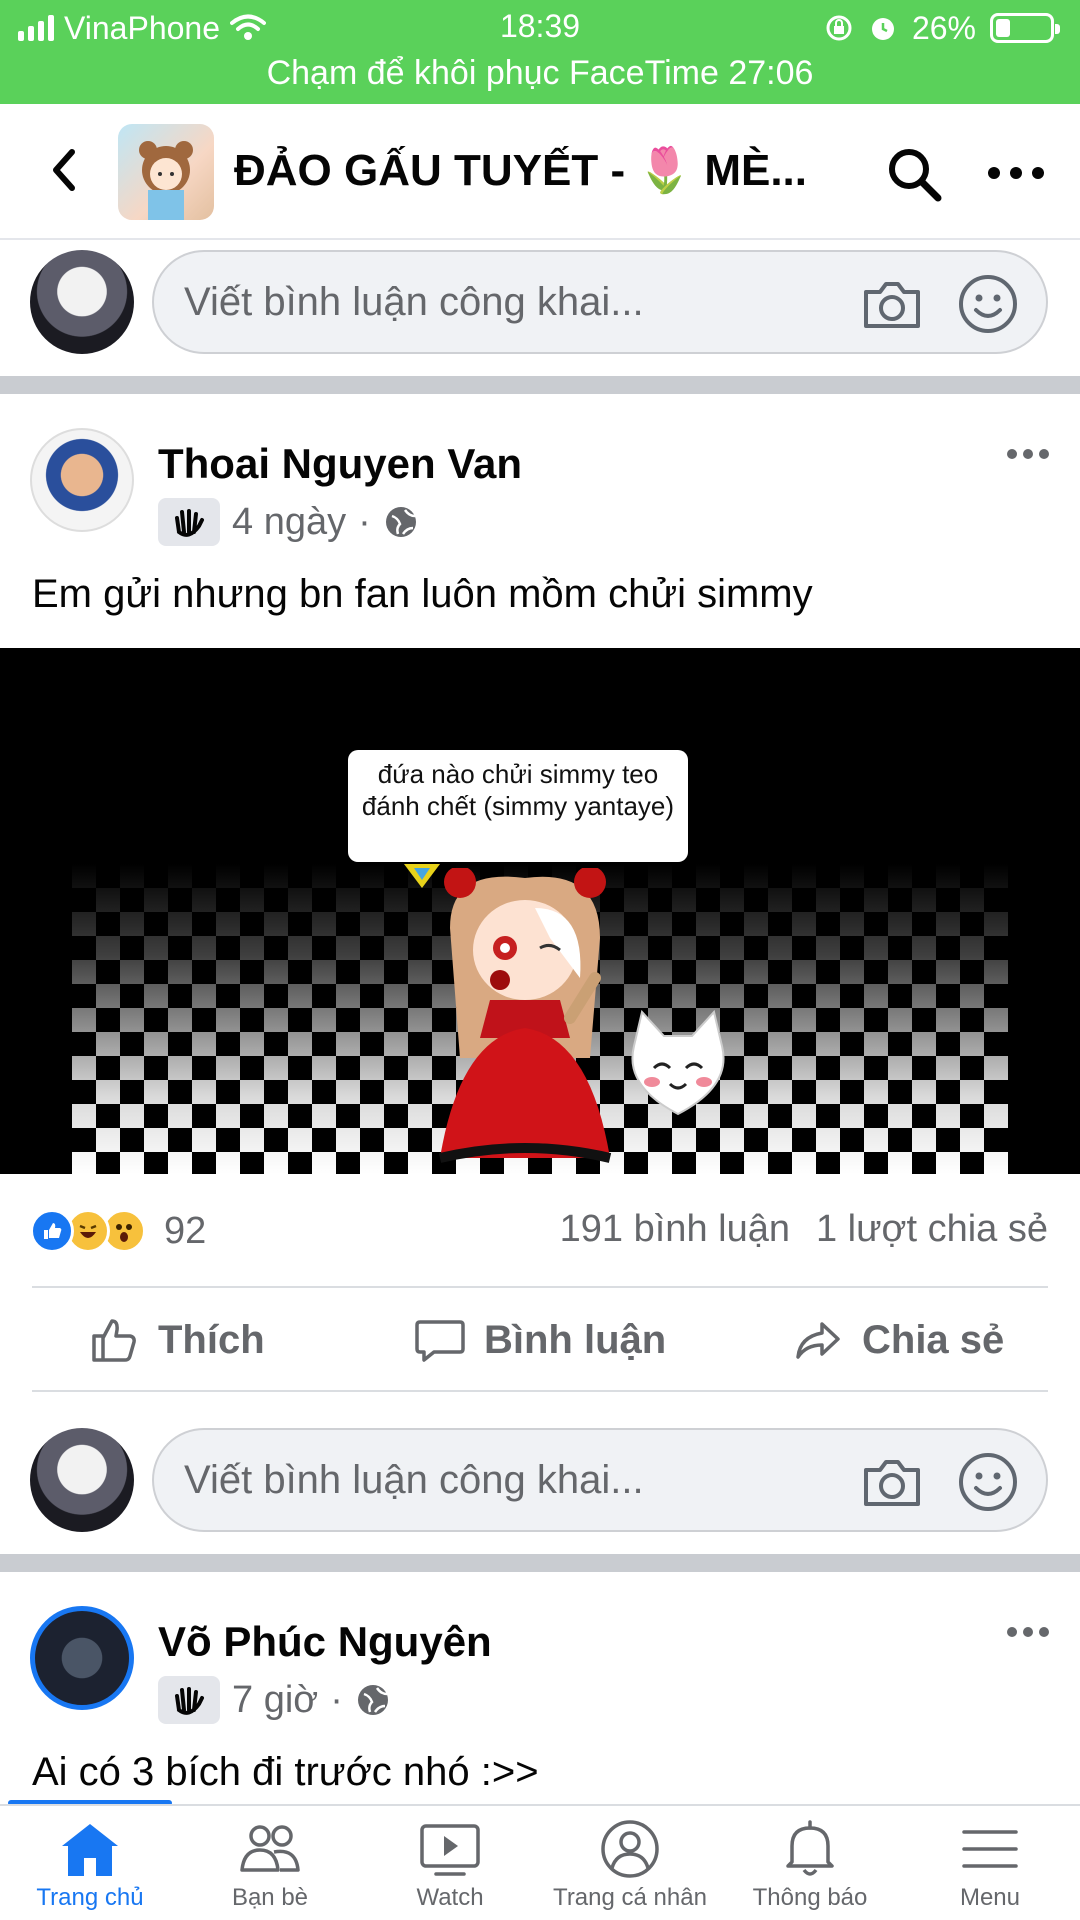 The image size is (1080, 1920). Describe the element at coordinates (932, 1229) in the screenshot. I see `share-count: 1 lượt chia sẻ` at that location.